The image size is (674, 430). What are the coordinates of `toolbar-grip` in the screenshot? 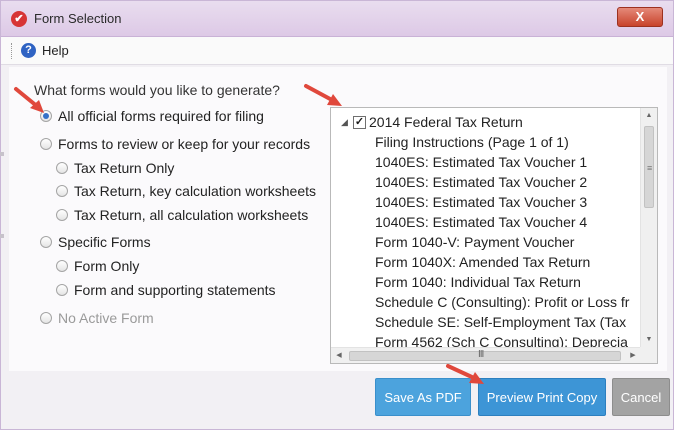 It's located at (12, 51).